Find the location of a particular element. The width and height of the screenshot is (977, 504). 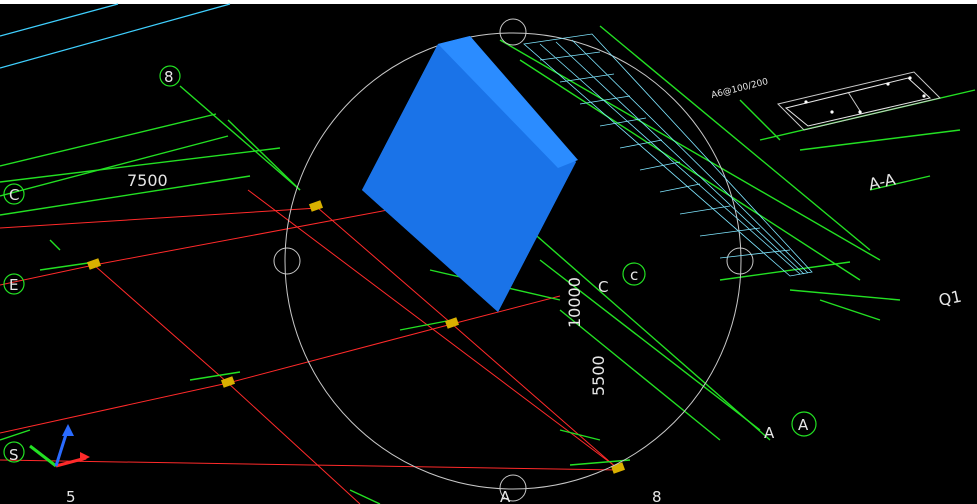

axis-label-a-right: A is located at coordinates (769, 433).